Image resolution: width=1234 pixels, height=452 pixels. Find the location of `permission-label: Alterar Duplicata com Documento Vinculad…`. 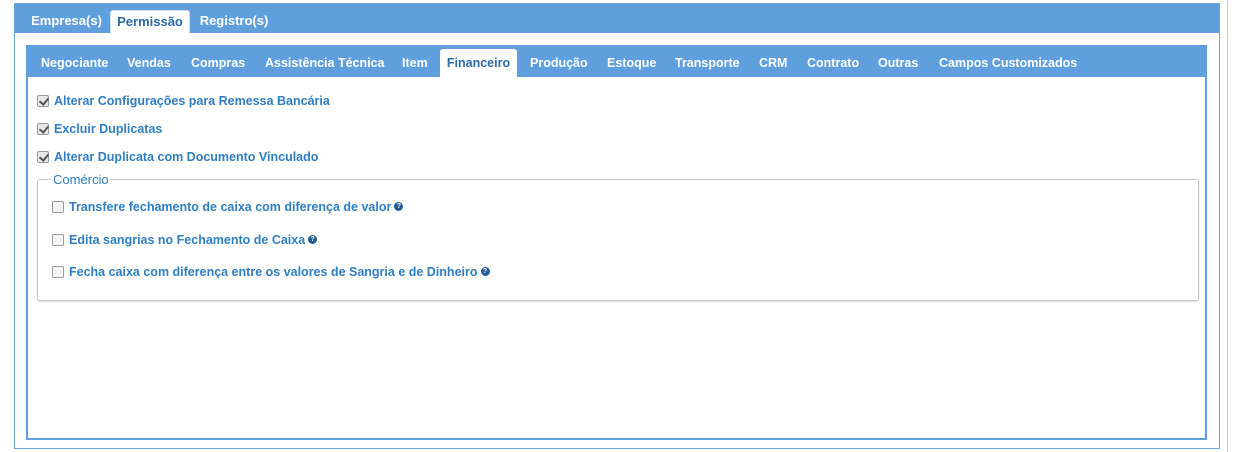

permission-label: Alterar Duplicata com Documento Vinculad… is located at coordinates (186, 157).